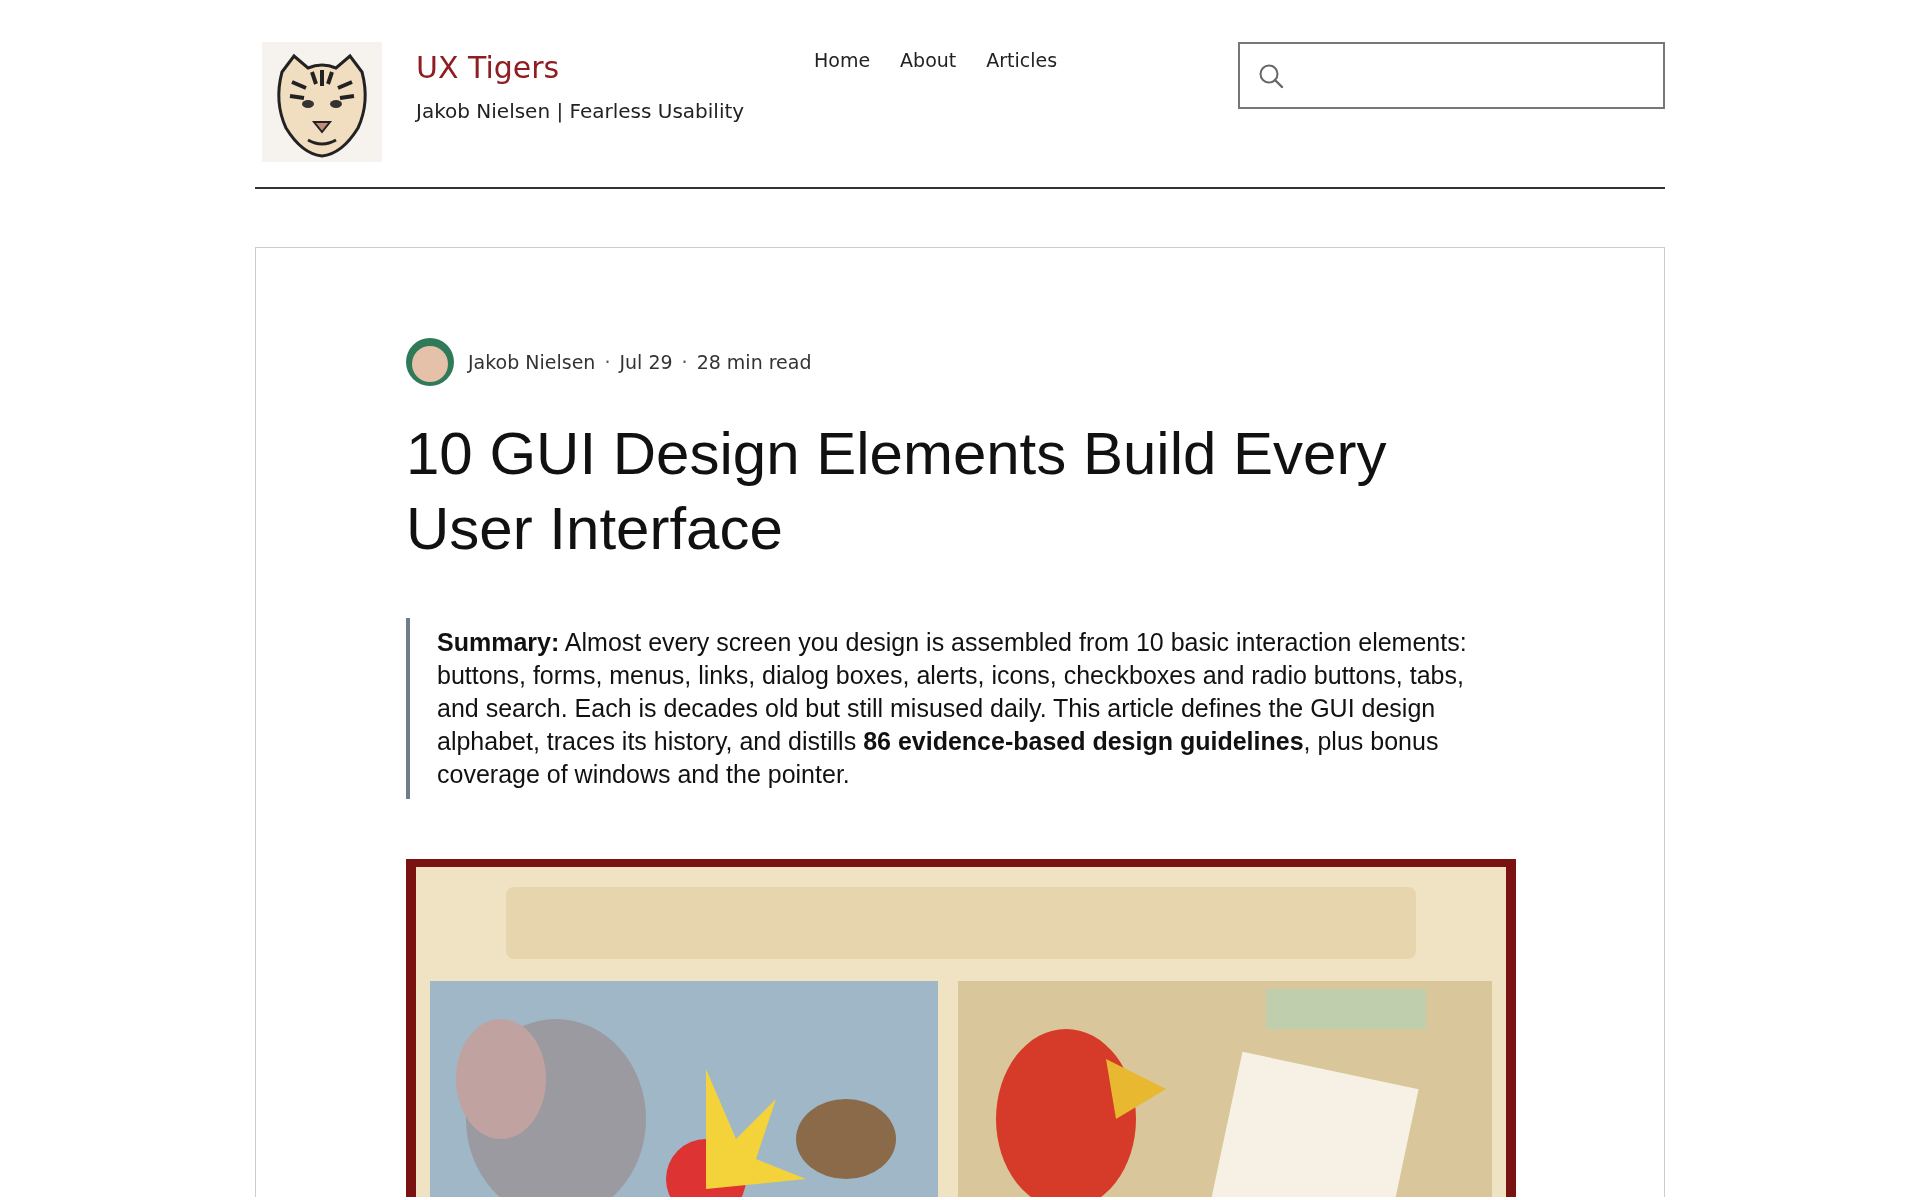 This screenshot has height=1200, width=1920. I want to click on nav-link: Home, so click(842, 60).